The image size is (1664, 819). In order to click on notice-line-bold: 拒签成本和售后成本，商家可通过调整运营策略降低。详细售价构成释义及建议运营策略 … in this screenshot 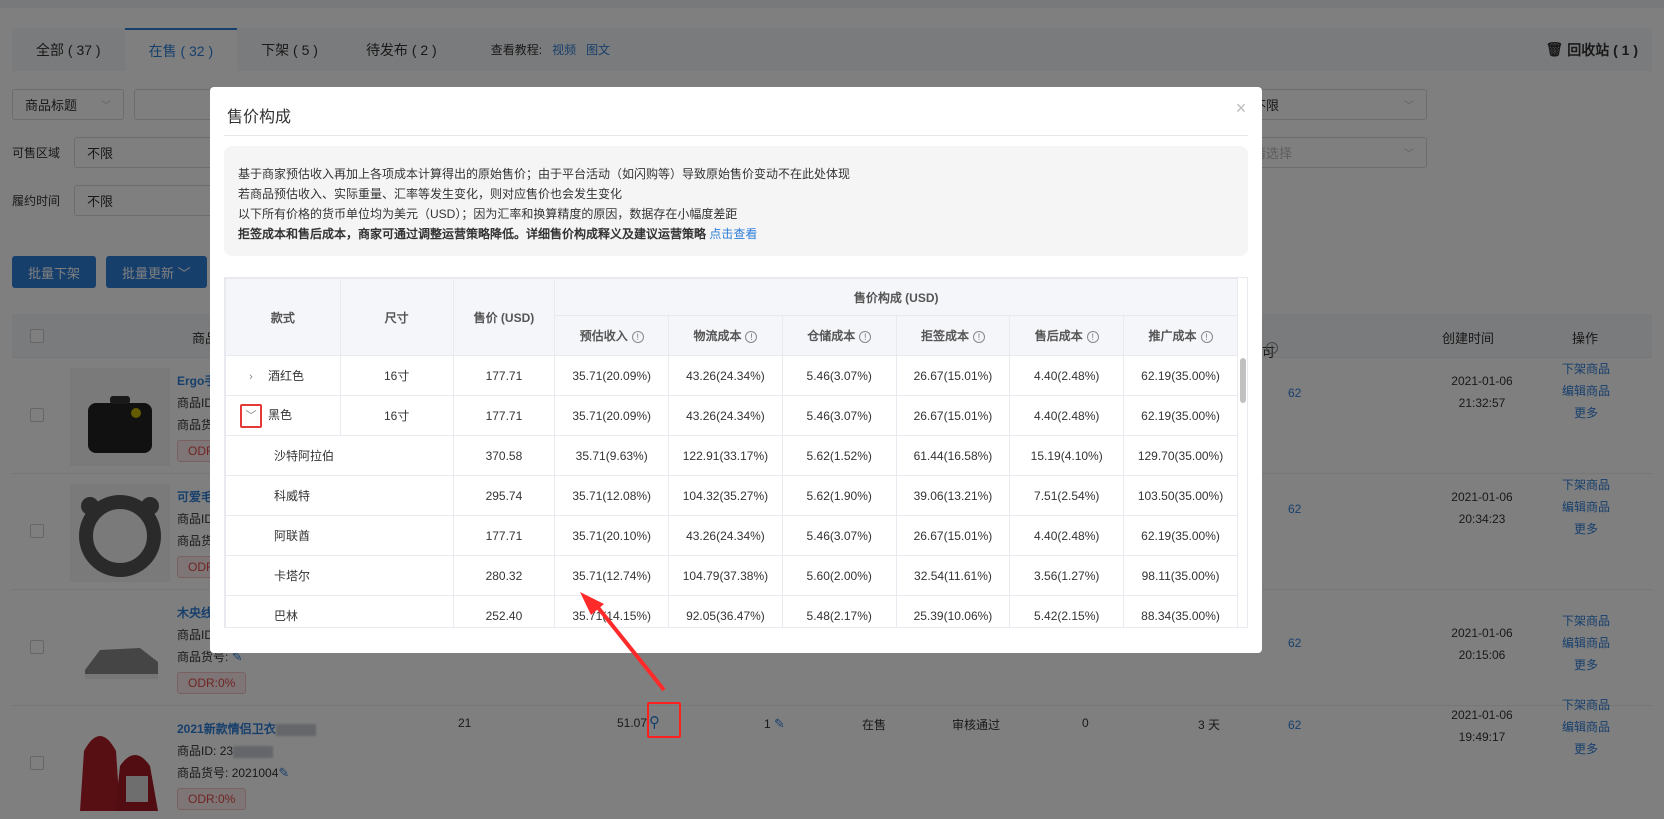, I will do `click(736, 234)`.